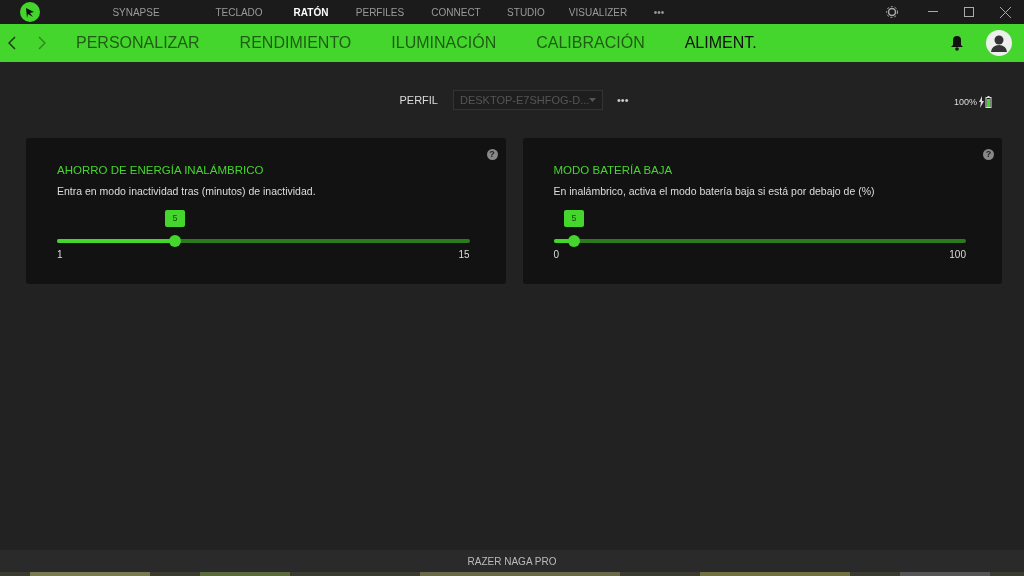 This screenshot has width=1024, height=576. What do you see at coordinates (965, 102) in the screenshot?
I see `battery-level: 100%` at bounding box center [965, 102].